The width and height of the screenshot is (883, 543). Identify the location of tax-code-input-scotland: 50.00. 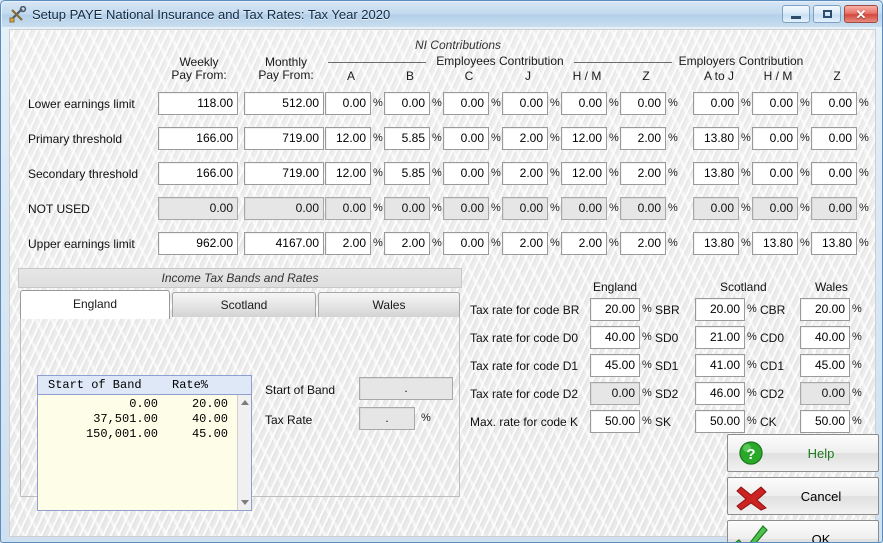
(720, 421).